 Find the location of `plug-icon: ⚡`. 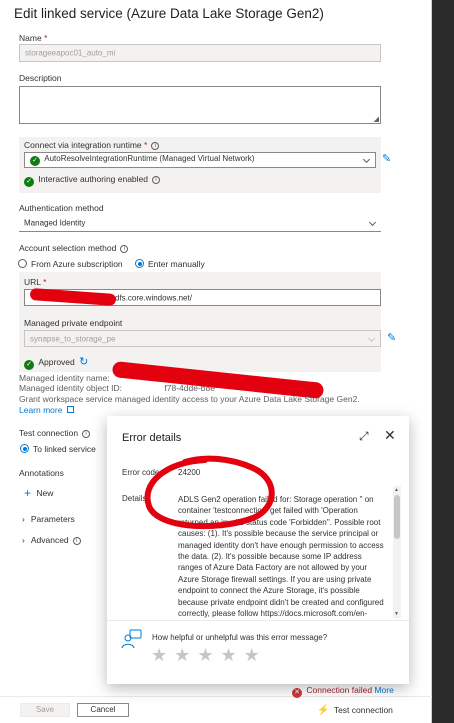

plug-icon: ⚡ is located at coordinates (323, 710).